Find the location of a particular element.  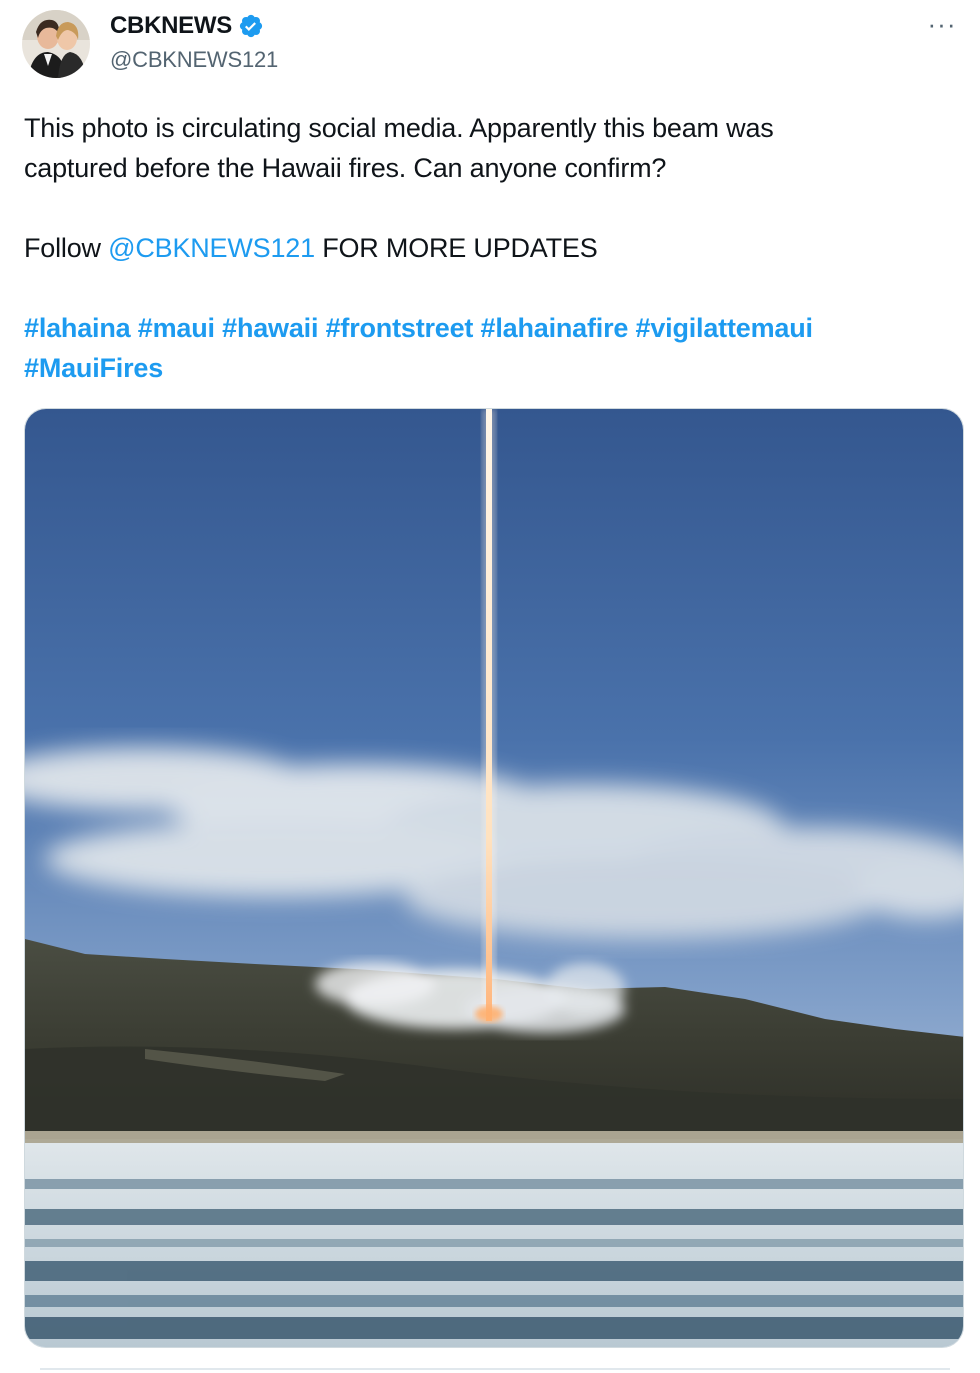

more-options-button: ··· is located at coordinates (942, 24).